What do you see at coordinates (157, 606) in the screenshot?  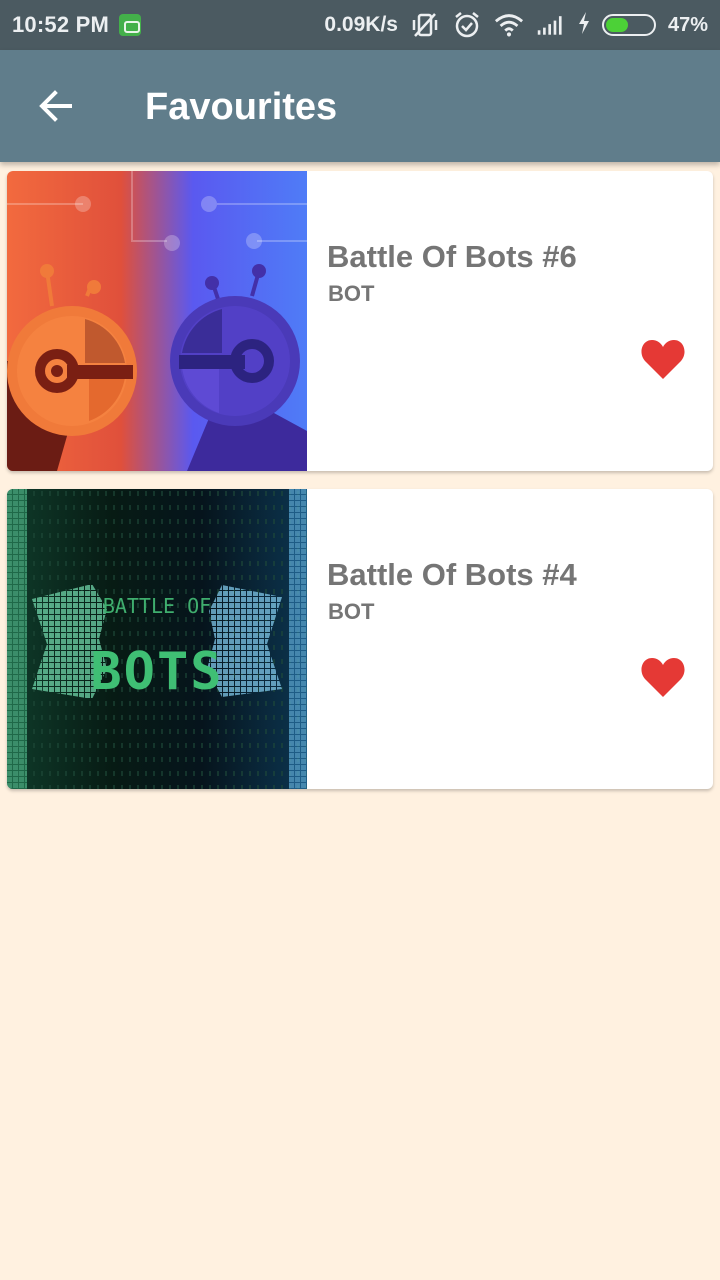 I see `thumbnail-text-line1: BATTLE OF` at bounding box center [157, 606].